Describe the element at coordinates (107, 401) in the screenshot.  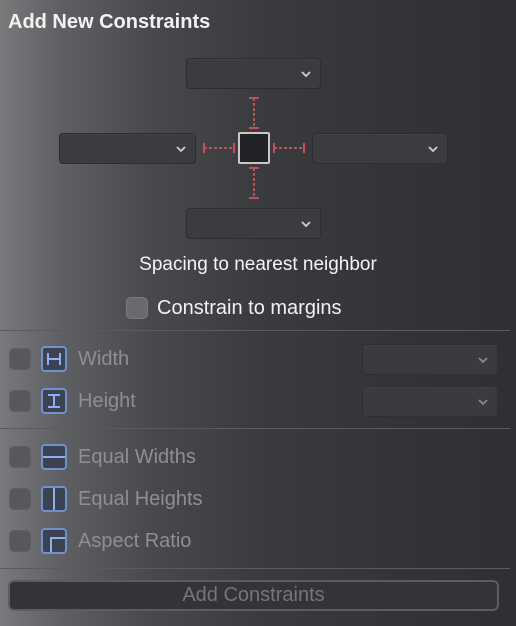
I see `height-label: Height` at that location.